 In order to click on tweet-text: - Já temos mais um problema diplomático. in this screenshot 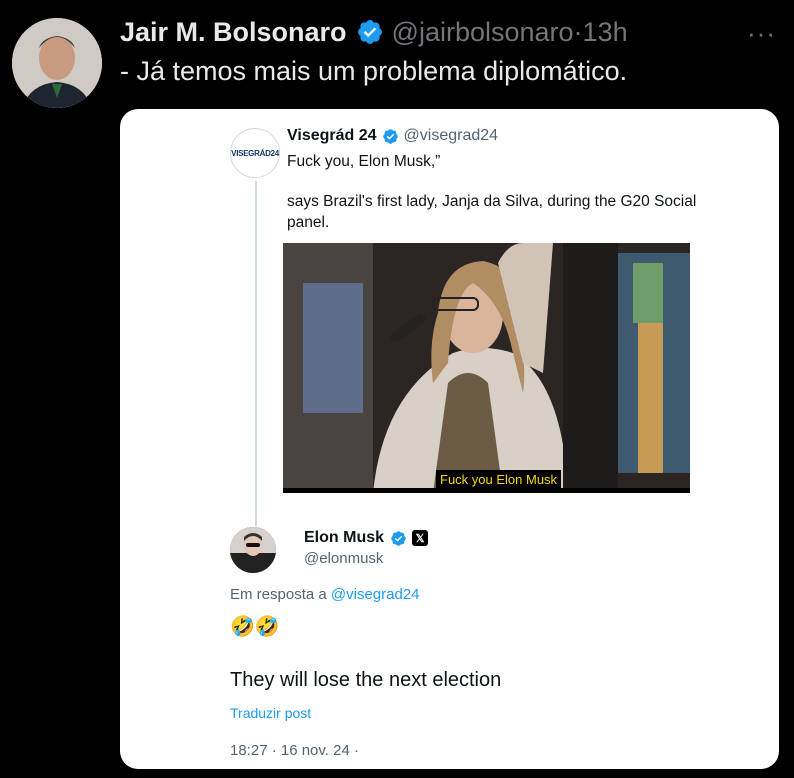, I will do `click(374, 71)`.